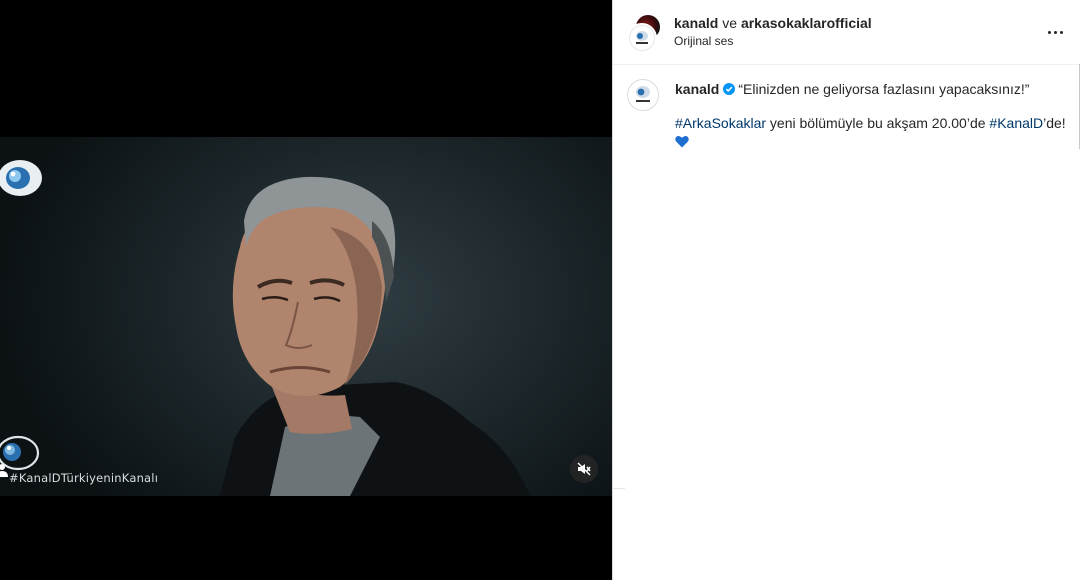 The height and width of the screenshot is (580, 1080). What do you see at coordinates (878, 123) in the screenshot?
I see `caption-middle-text: yeni bölümüyle bu akşam 20.00’de` at bounding box center [878, 123].